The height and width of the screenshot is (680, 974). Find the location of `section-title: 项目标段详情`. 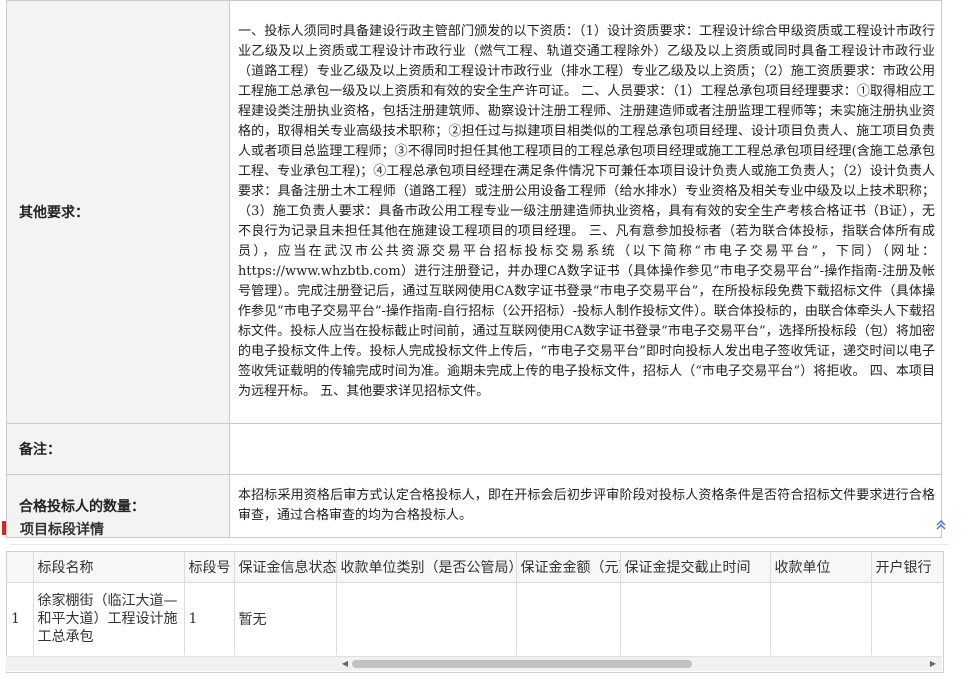

section-title: 项目标段详情 is located at coordinates (62, 530).